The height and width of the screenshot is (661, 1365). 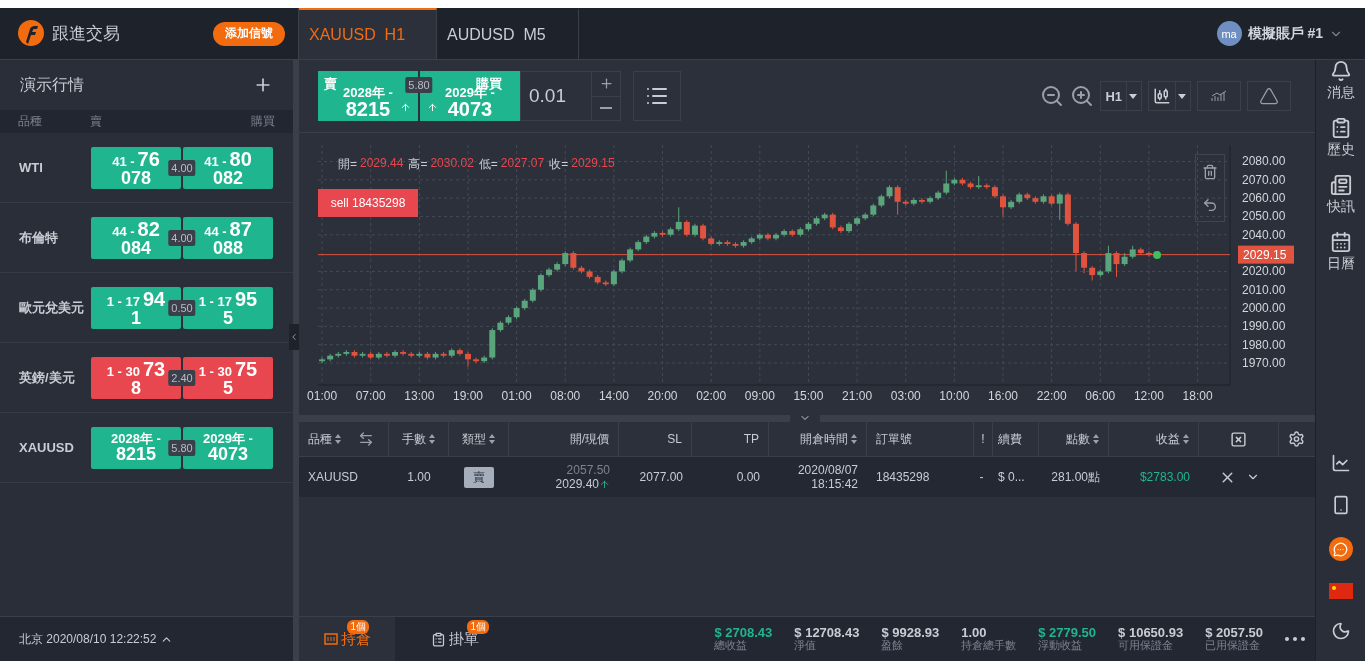 I want to click on column-header: !, so click(x=983, y=439).